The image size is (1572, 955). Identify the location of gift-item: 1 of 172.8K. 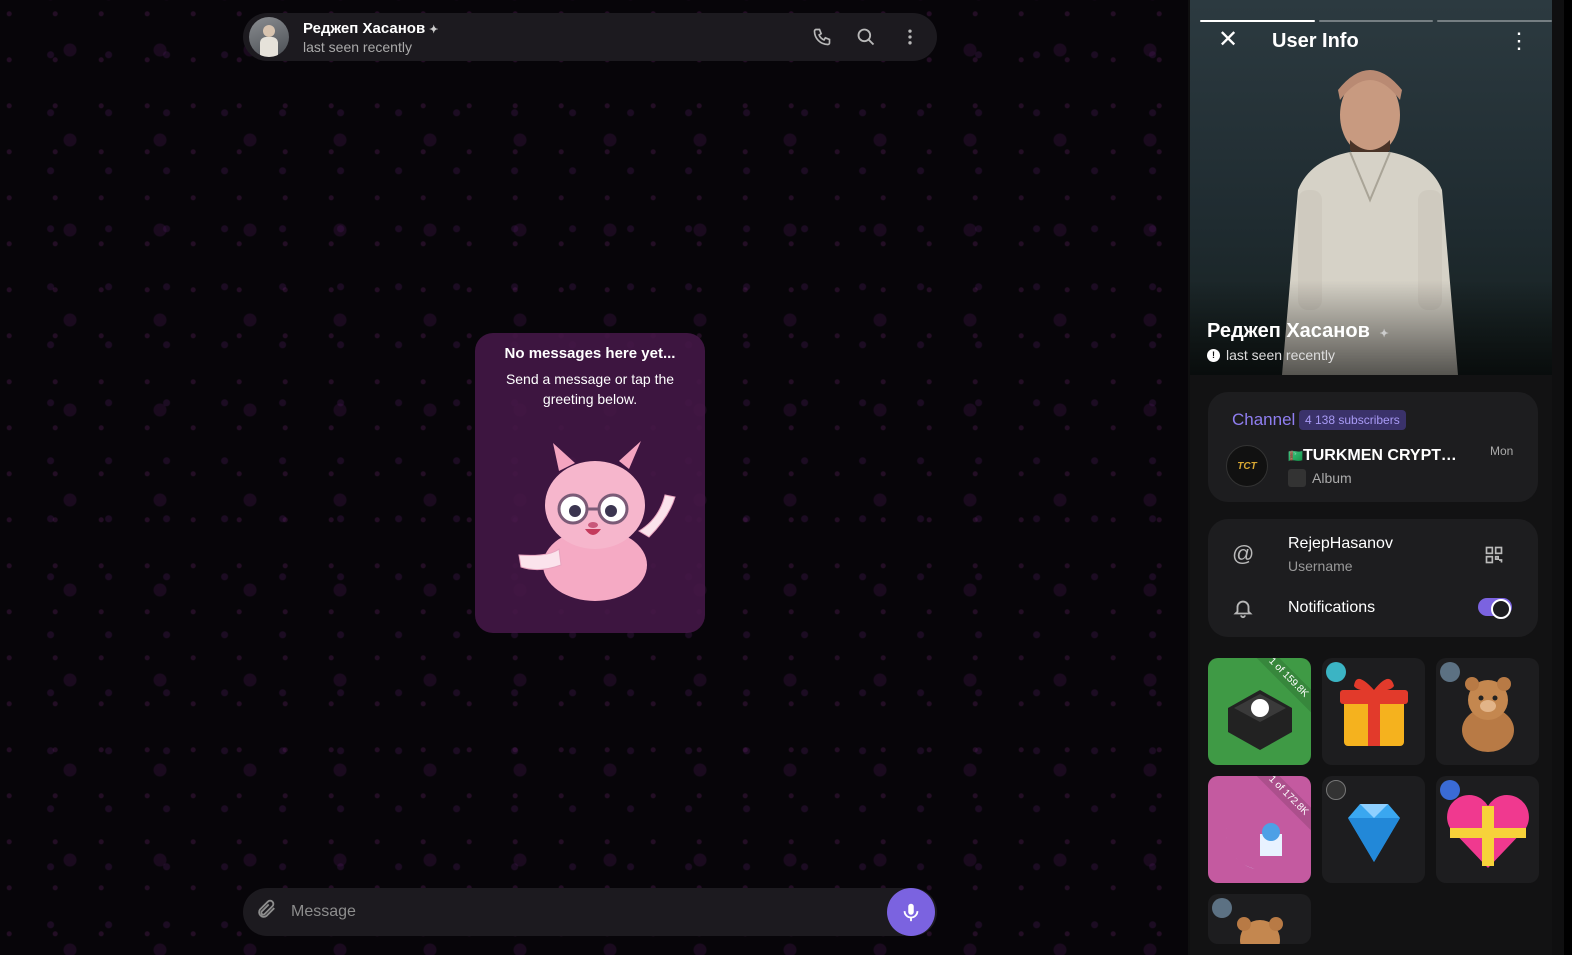
(1259, 829).